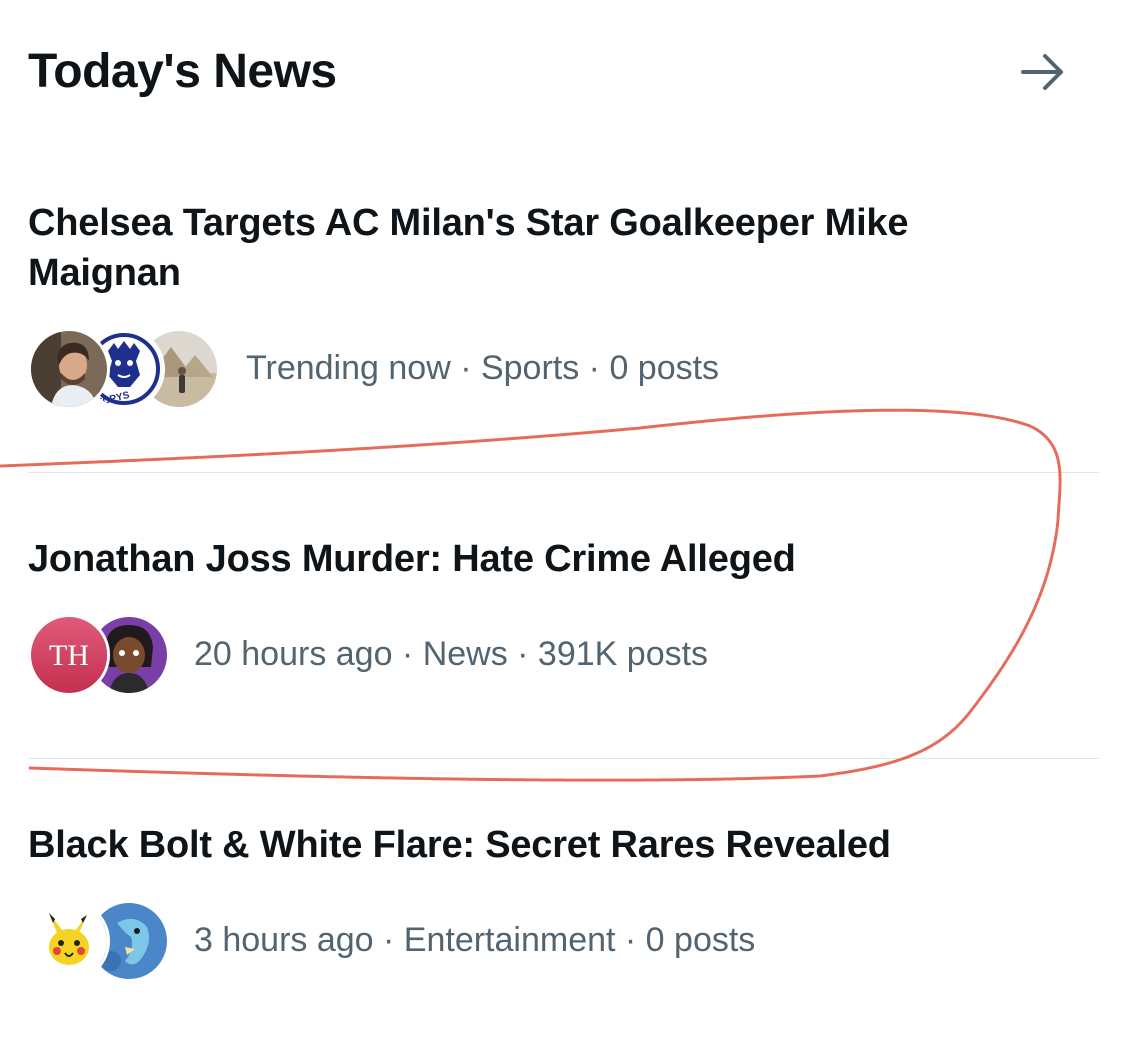 The height and width of the screenshot is (1063, 1125). What do you see at coordinates (483, 367) in the screenshot?
I see `news-meta: Trending now · Sports · 0 posts` at bounding box center [483, 367].